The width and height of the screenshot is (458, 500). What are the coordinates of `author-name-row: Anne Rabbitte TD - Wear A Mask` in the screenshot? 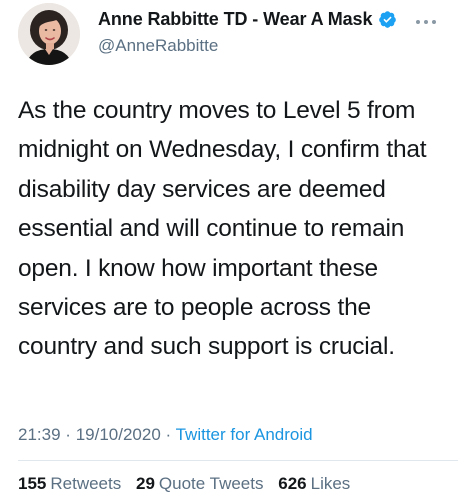 It's located at (247, 19).